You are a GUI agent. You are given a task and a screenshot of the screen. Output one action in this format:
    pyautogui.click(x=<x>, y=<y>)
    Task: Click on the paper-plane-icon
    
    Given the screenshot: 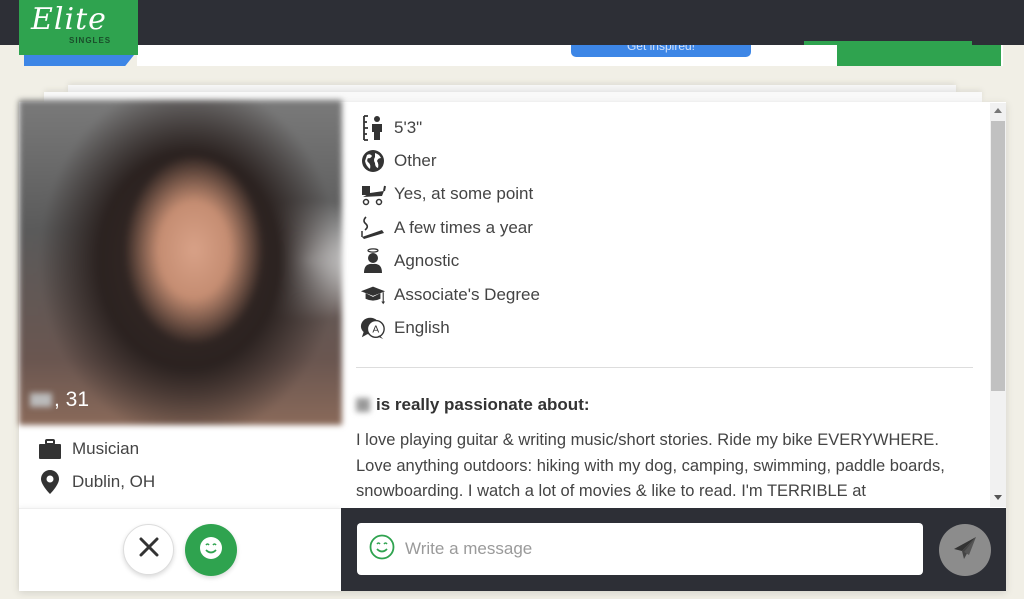 What is the action you would take?
    pyautogui.click(x=965, y=550)
    